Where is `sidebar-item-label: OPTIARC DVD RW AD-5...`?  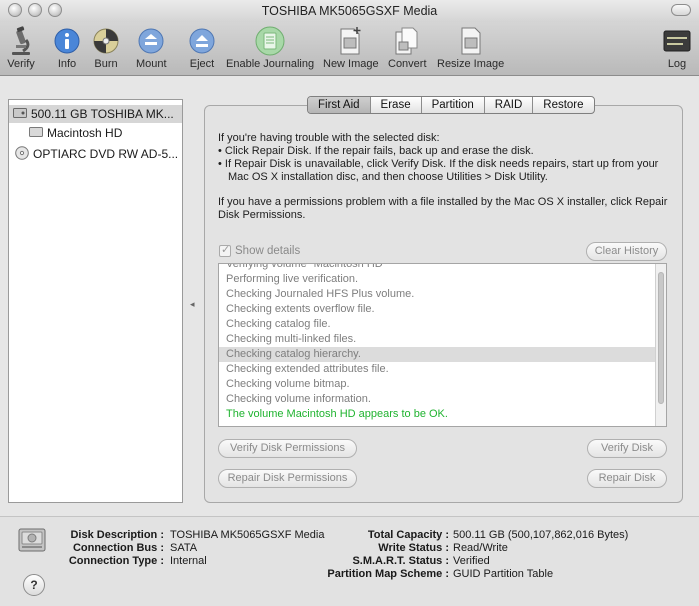 sidebar-item-label: OPTIARC DVD RW AD-5... is located at coordinates (106, 154).